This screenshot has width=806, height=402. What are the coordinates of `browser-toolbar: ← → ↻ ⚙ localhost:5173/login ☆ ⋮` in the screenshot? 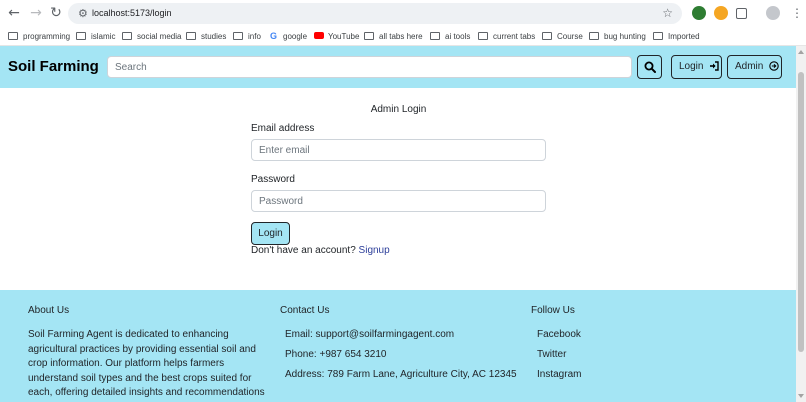 It's located at (403, 13).